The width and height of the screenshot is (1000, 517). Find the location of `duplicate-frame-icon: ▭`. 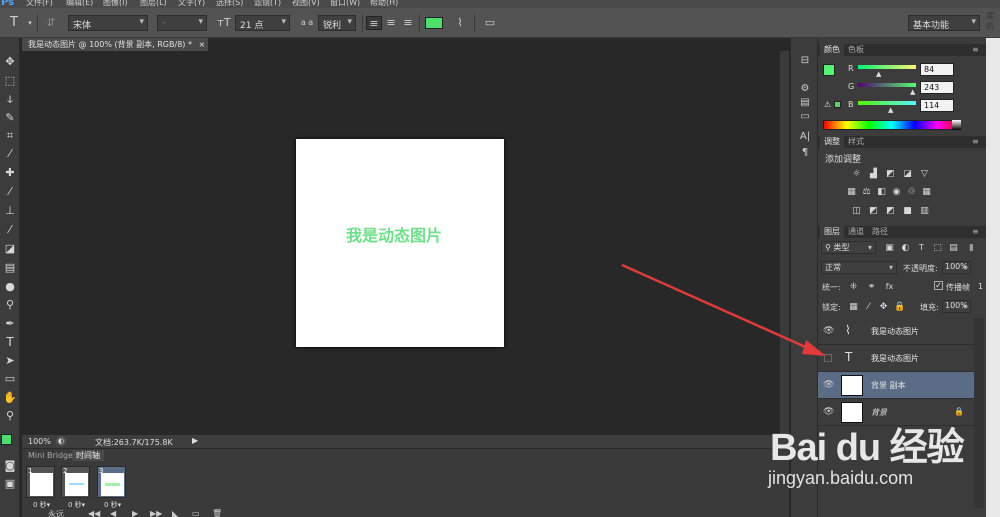

duplicate-frame-icon: ▭ is located at coordinates (196, 513).